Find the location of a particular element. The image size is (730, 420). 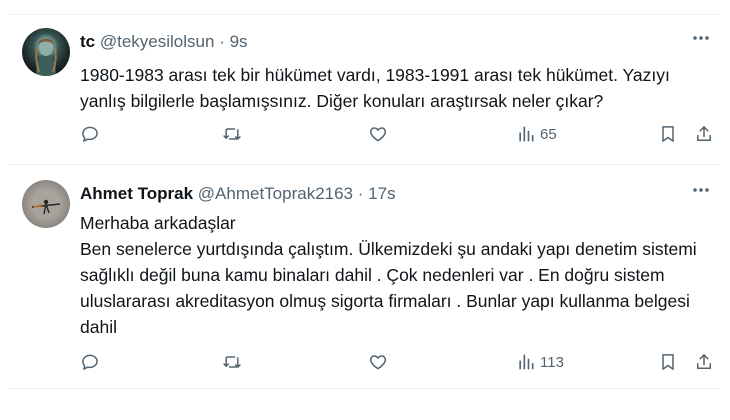

timestamp: 17s is located at coordinates (381, 193).